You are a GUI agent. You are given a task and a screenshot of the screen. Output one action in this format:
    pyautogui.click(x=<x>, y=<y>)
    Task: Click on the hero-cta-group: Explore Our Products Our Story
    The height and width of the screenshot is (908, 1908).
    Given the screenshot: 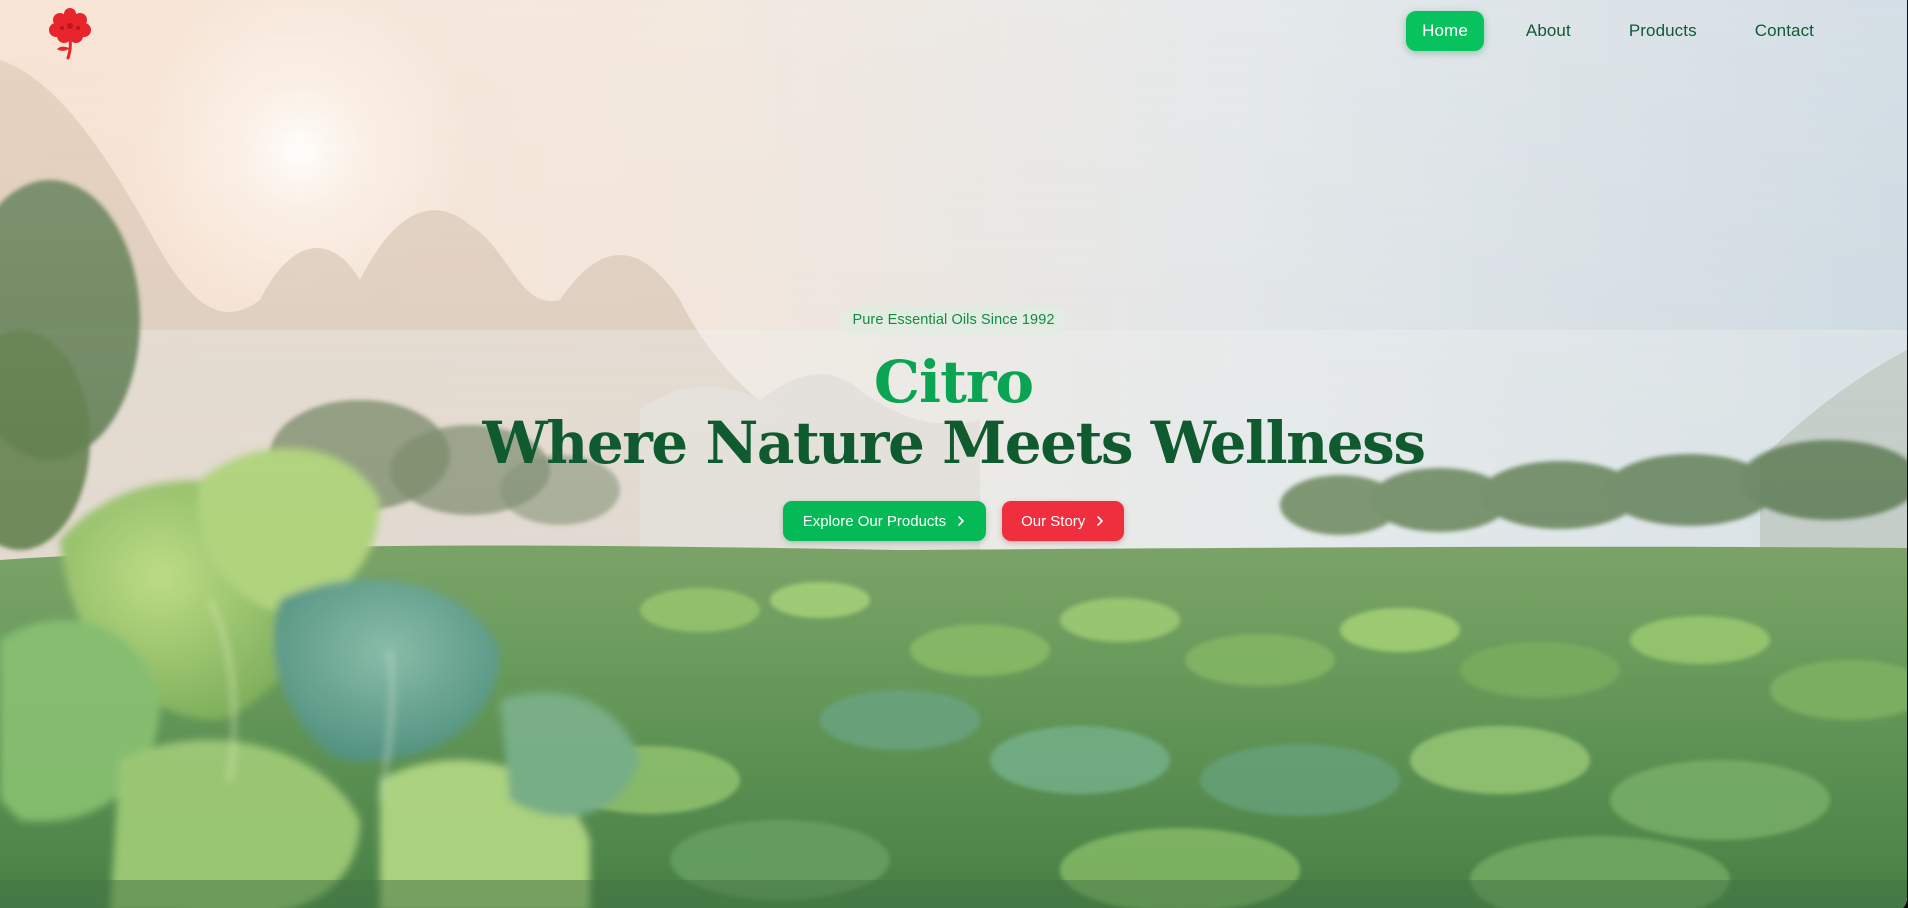 What is the action you would take?
    pyautogui.click(x=953, y=521)
    